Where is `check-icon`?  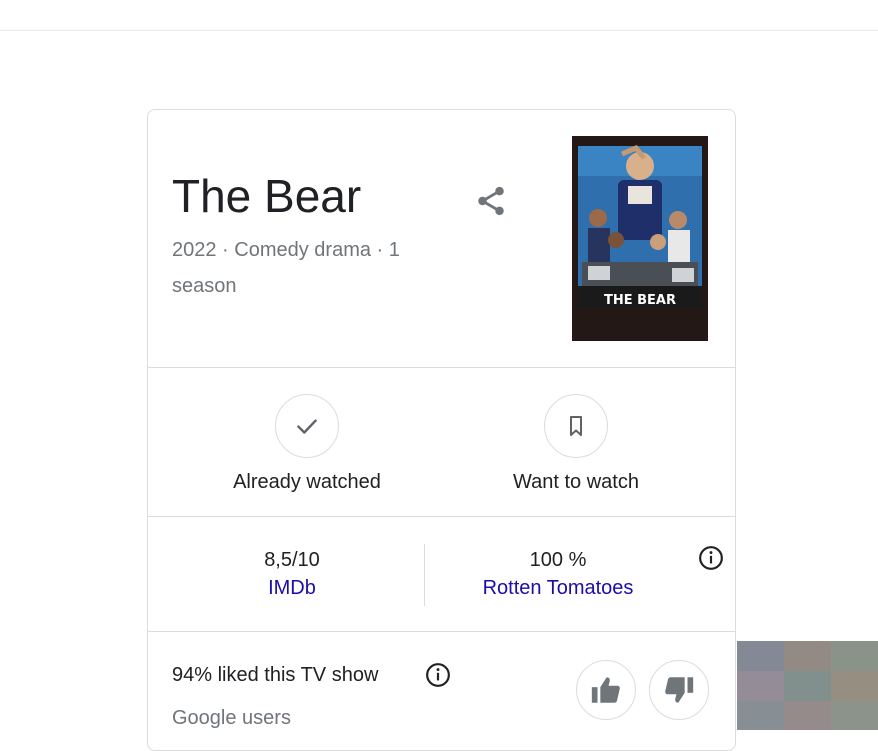 check-icon is located at coordinates (307, 426).